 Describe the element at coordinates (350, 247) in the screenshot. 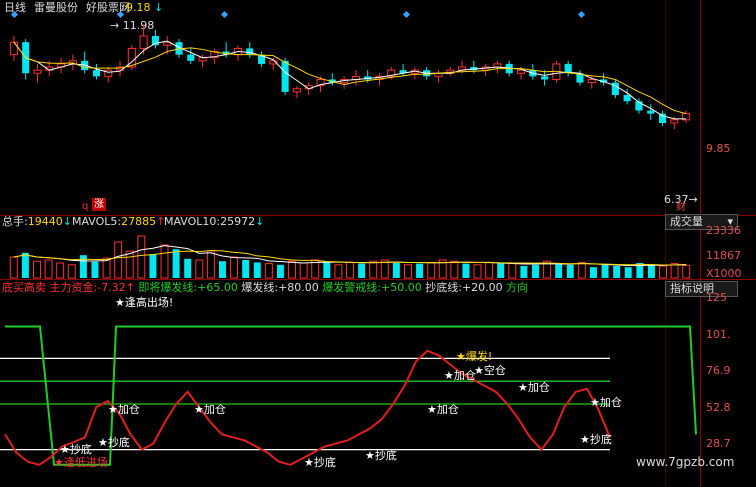

I see `volume-chart` at that location.